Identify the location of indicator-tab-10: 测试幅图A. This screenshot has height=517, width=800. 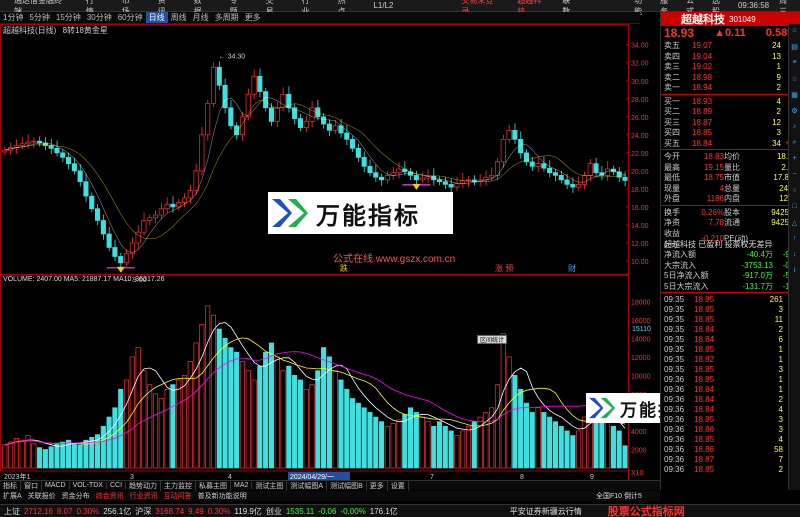
(307, 485).